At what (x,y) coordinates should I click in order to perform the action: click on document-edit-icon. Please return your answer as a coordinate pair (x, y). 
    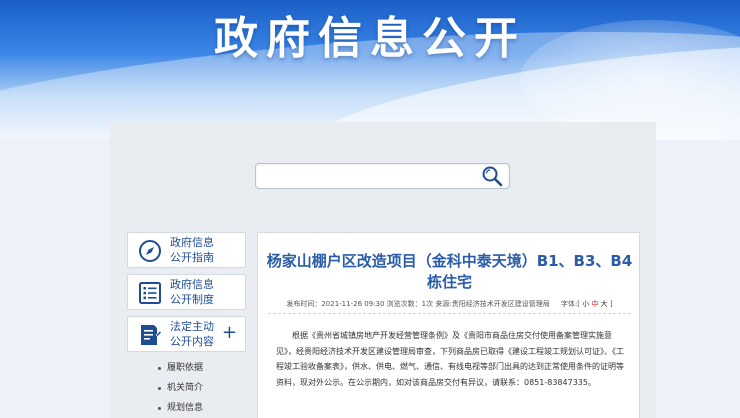
    Looking at the image, I should click on (151, 335).